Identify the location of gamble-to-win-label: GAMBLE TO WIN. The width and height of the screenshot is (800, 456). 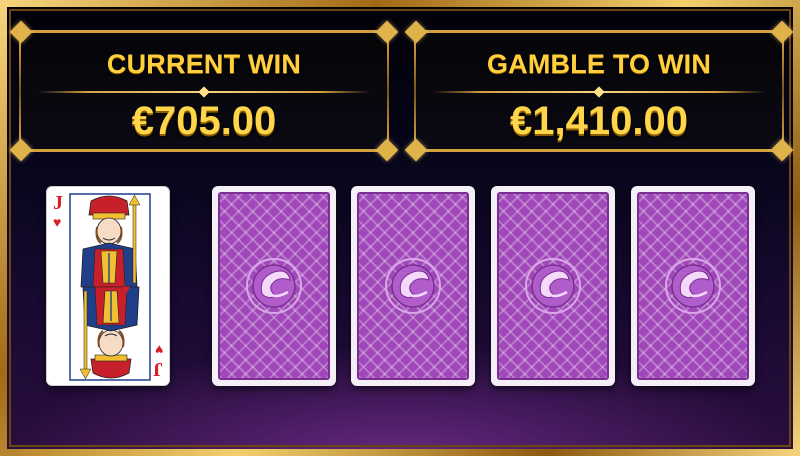
(599, 64).